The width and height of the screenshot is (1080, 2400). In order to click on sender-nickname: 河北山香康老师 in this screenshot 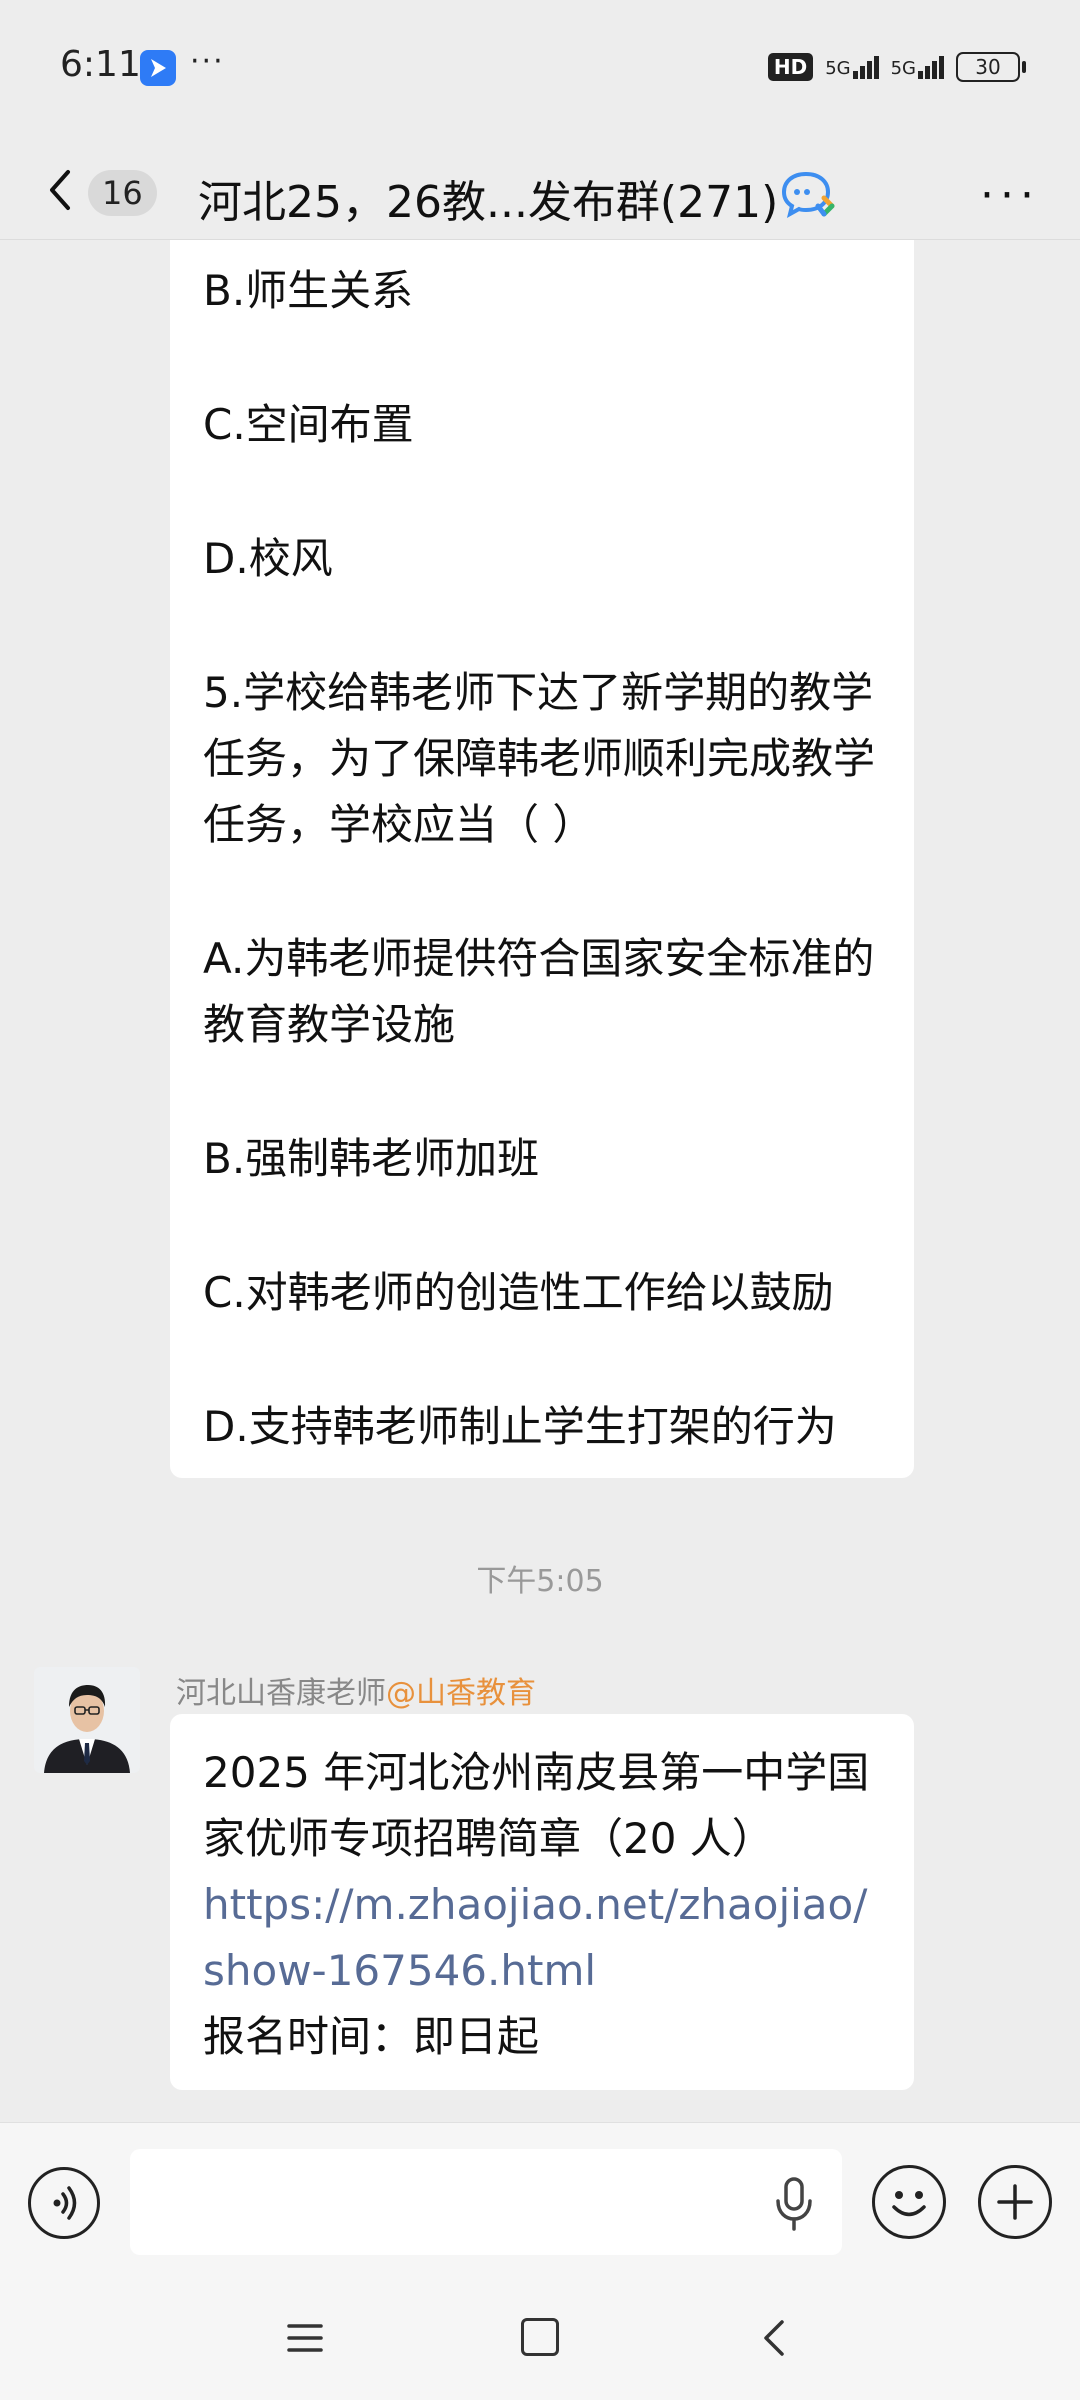, I will do `click(281, 1693)`.